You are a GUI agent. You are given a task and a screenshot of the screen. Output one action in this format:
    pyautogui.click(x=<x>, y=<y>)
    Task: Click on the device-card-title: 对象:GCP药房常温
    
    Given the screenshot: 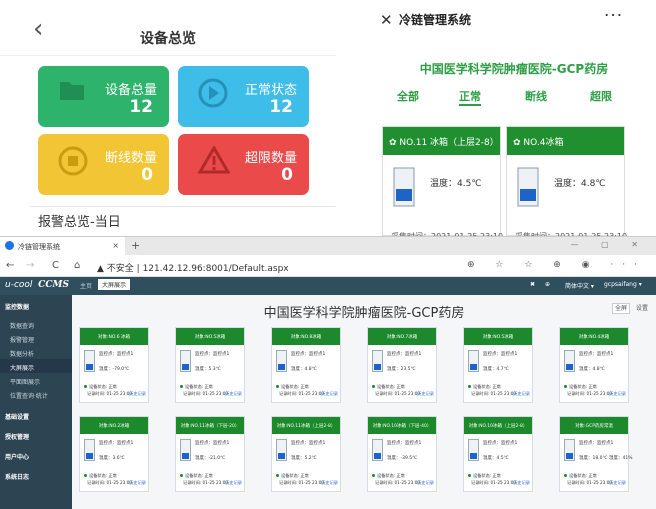 What is the action you would take?
    pyautogui.click(x=594, y=425)
    